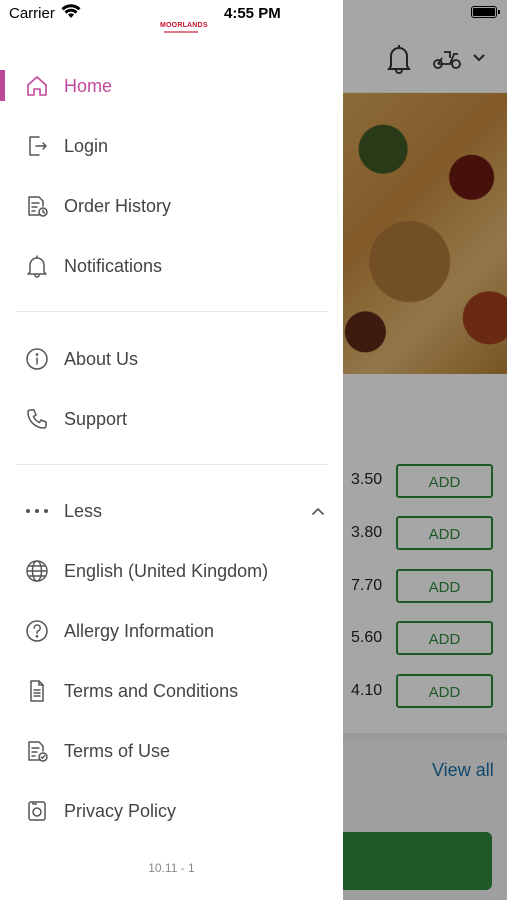 This screenshot has width=507, height=900. What do you see at coordinates (117, 750) in the screenshot?
I see `menu-item-label: Terms of Use` at bounding box center [117, 750].